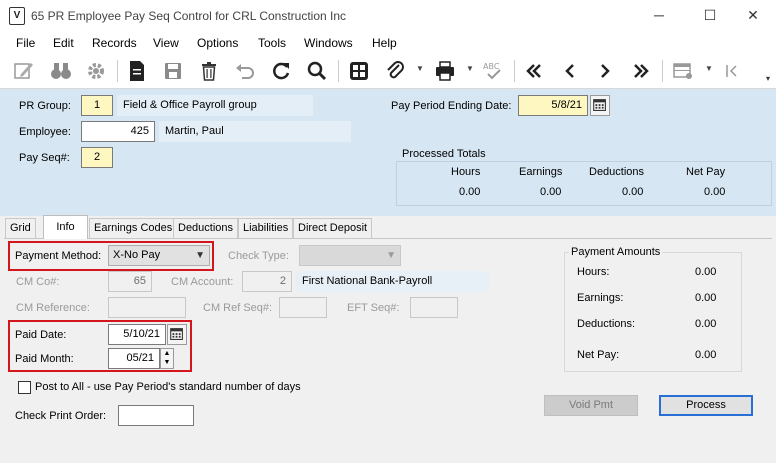  I want to click on svg-text: ABC, so click(491, 66).